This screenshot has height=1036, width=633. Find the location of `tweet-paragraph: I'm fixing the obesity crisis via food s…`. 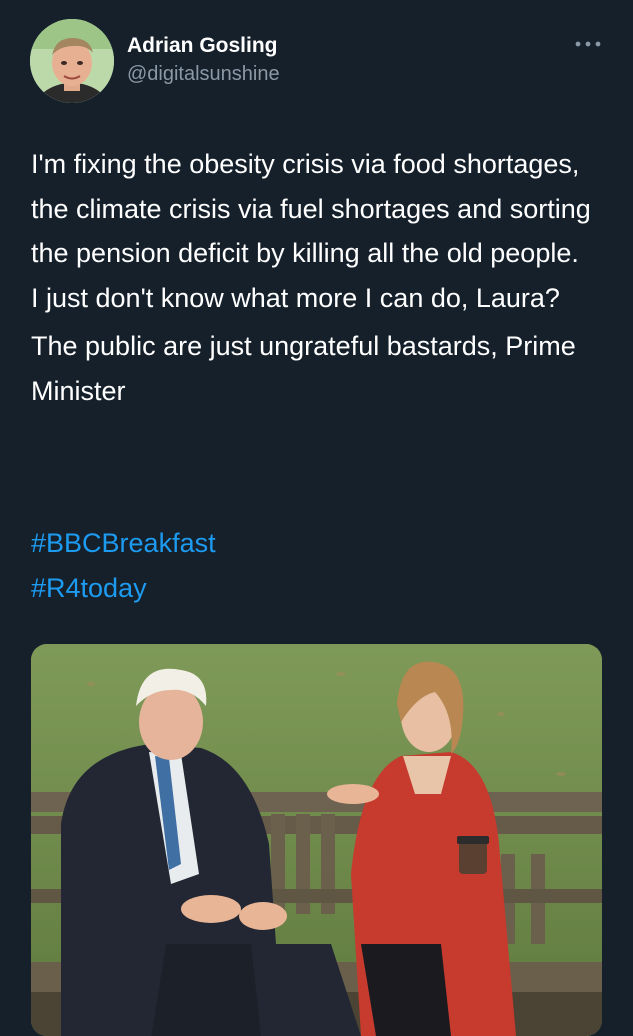

tweet-paragraph: I'm fixing the obesity crisis via food s… is located at coordinates (311, 231).